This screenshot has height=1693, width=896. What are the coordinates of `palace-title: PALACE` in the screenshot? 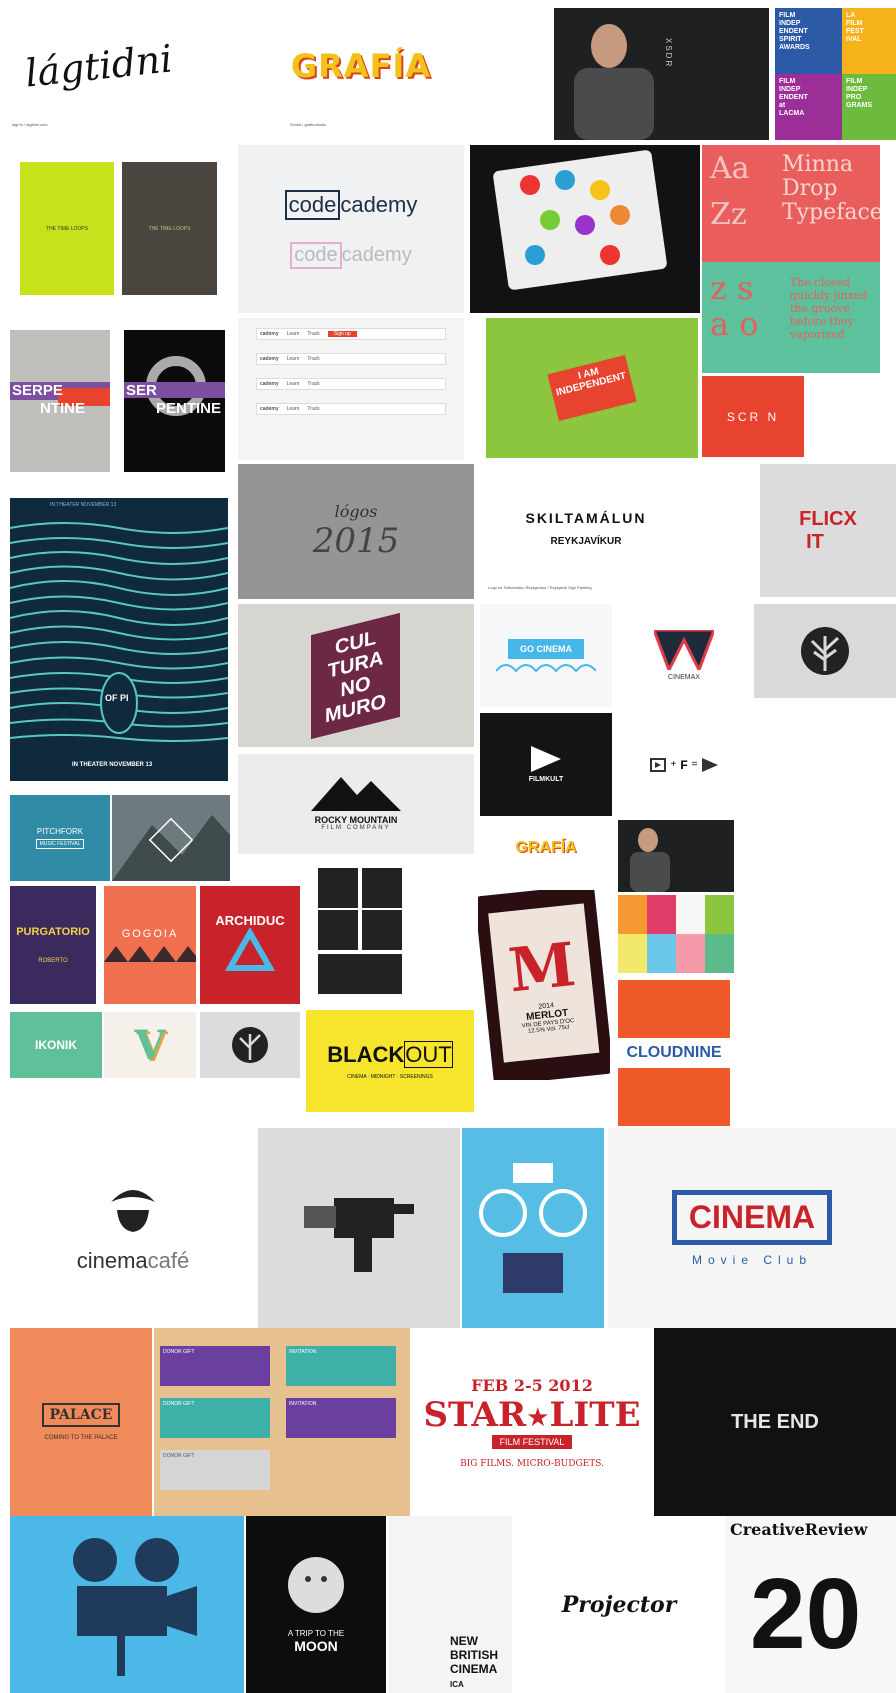 It's located at (81, 1415).